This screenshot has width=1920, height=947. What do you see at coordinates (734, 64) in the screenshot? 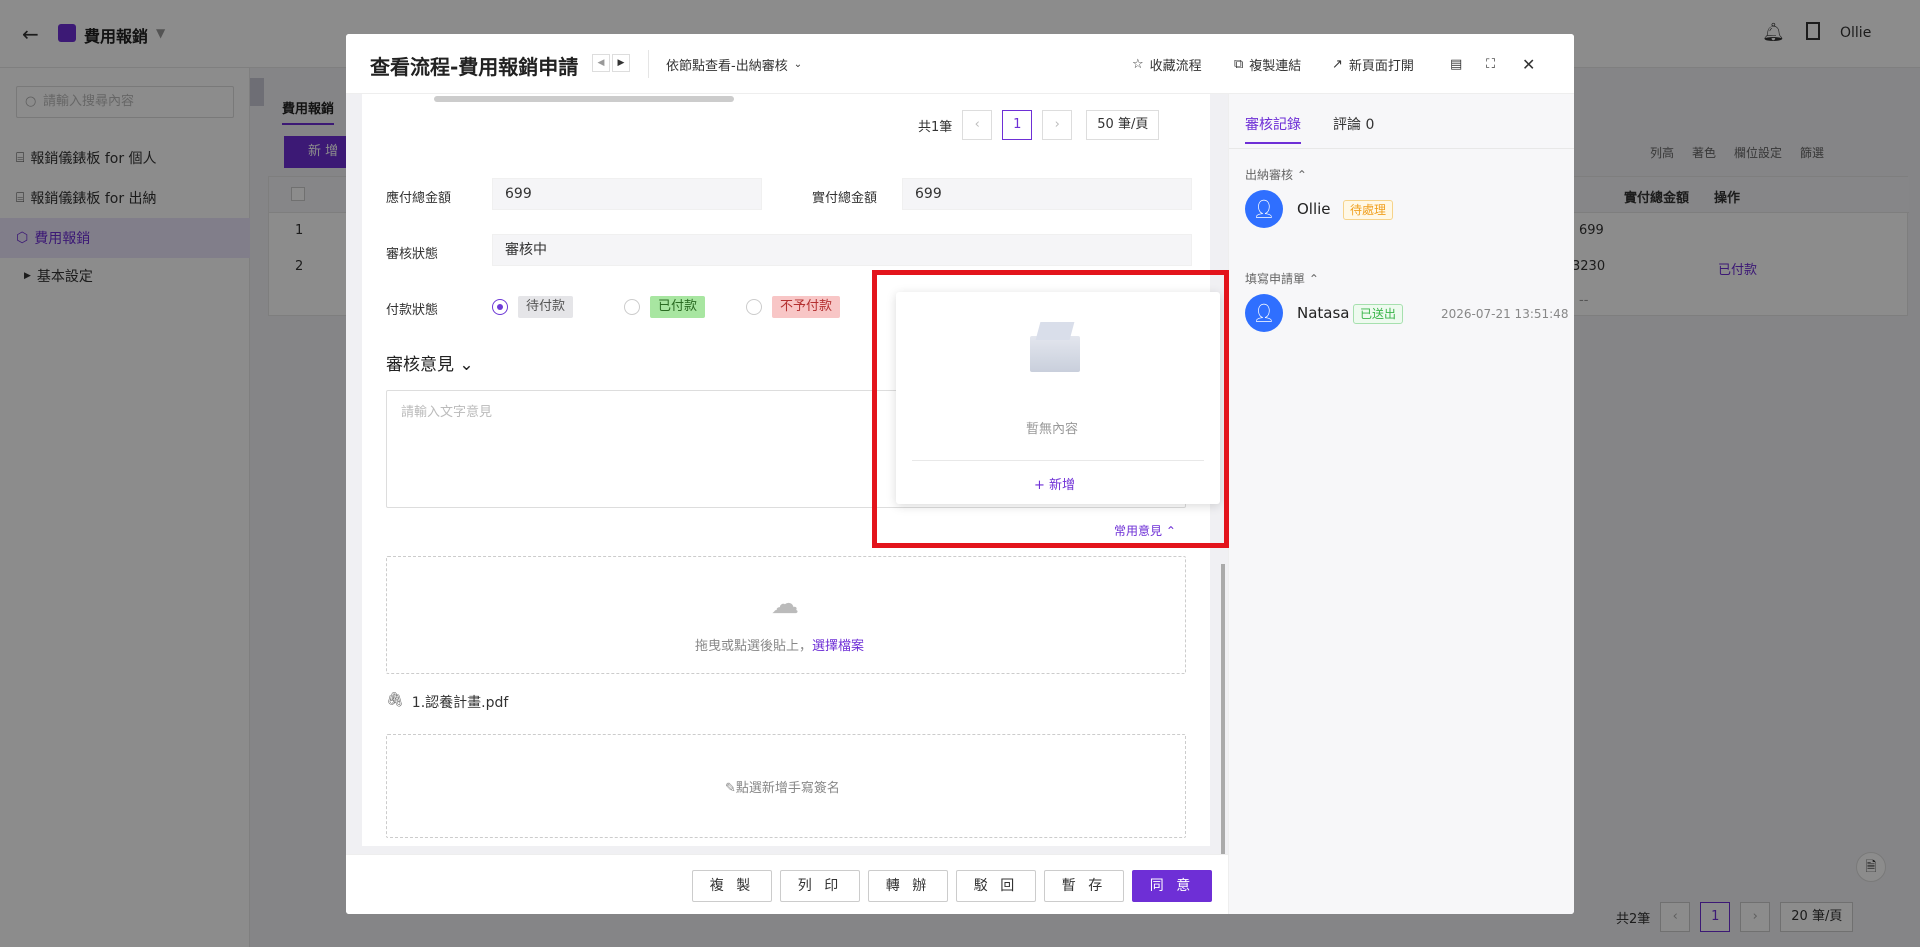
I see `node-view-dropdown: 依節點查看-出納審核 ⌄` at bounding box center [734, 64].